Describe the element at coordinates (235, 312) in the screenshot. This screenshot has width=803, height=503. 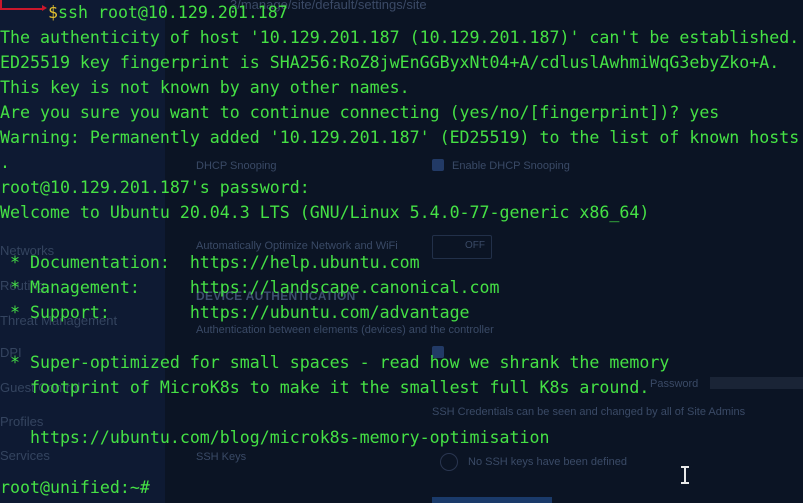
I see `terminal-line: * Support: https://ubuntu.com/advantage` at that location.